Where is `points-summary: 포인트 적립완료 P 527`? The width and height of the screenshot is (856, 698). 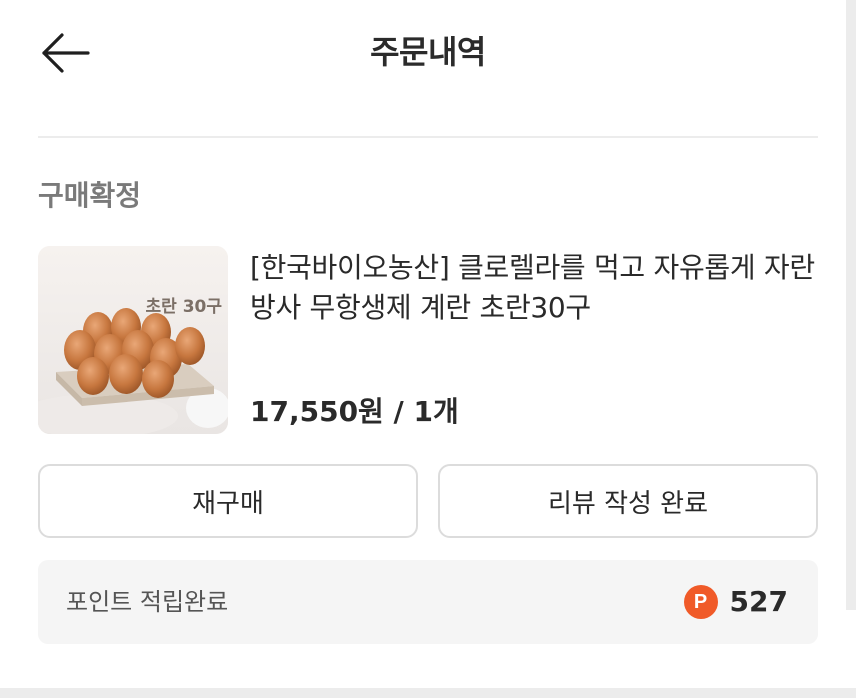 points-summary: 포인트 적립완료 P 527 is located at coordinates (428, 602).